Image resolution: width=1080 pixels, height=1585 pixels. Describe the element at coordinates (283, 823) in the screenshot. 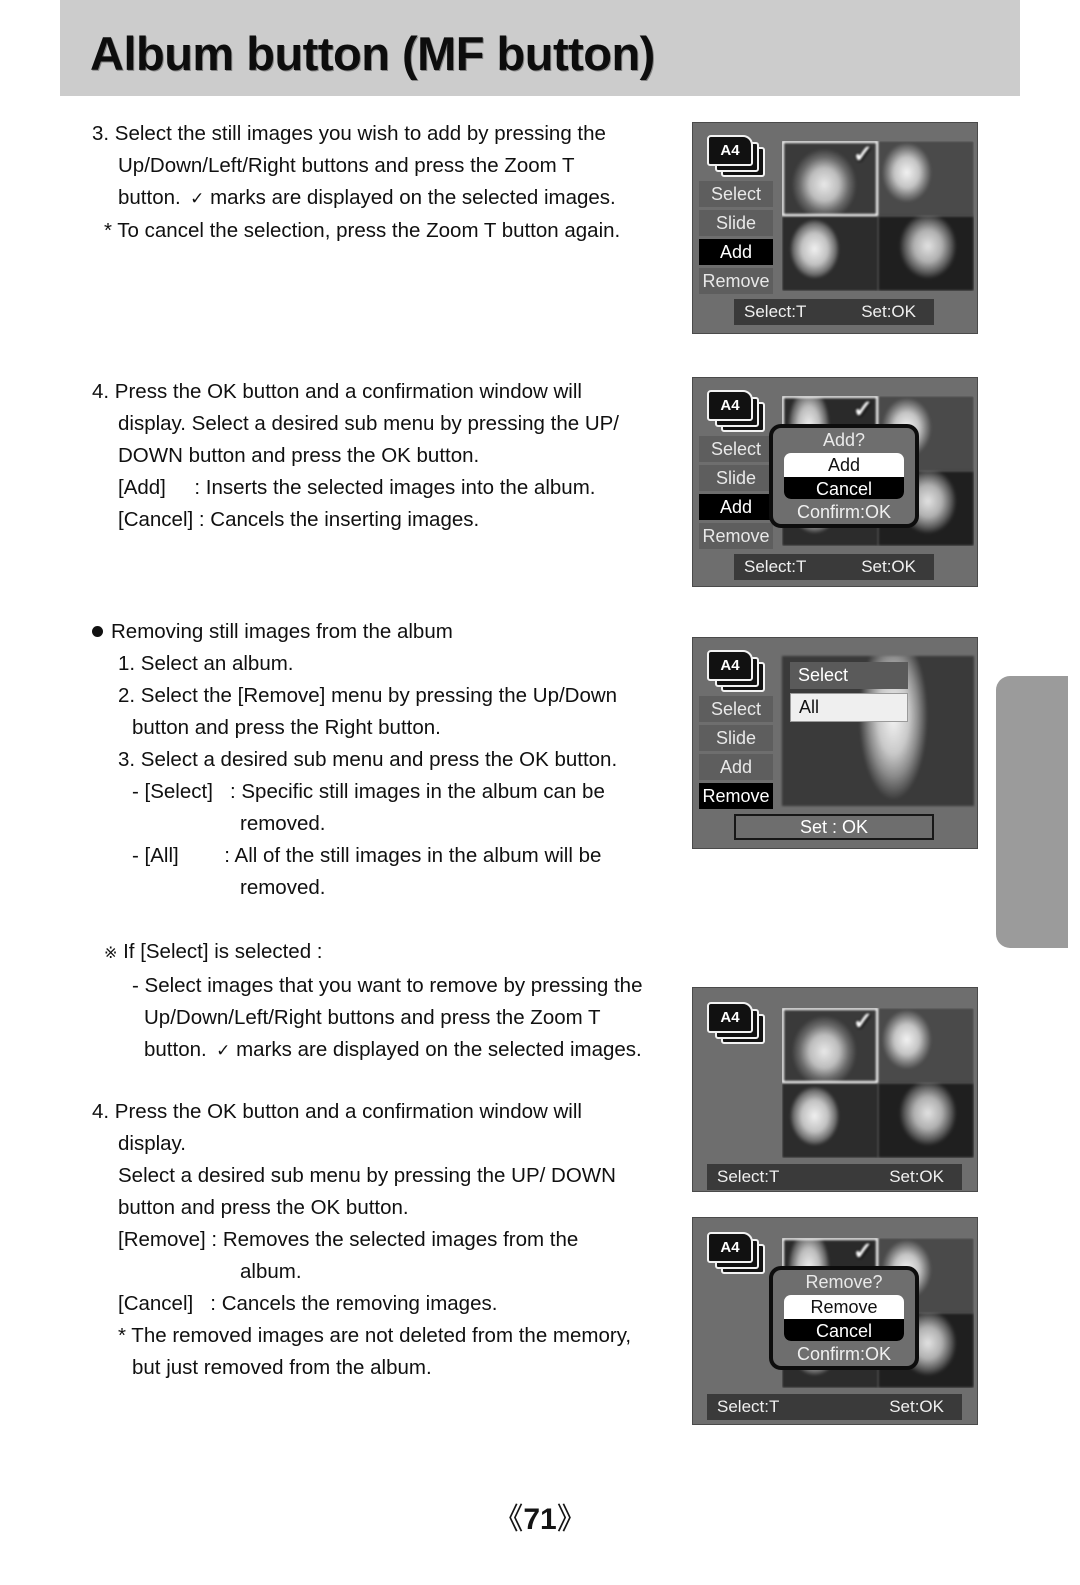

I see `removing-def-1-cont: removed.` at that location.